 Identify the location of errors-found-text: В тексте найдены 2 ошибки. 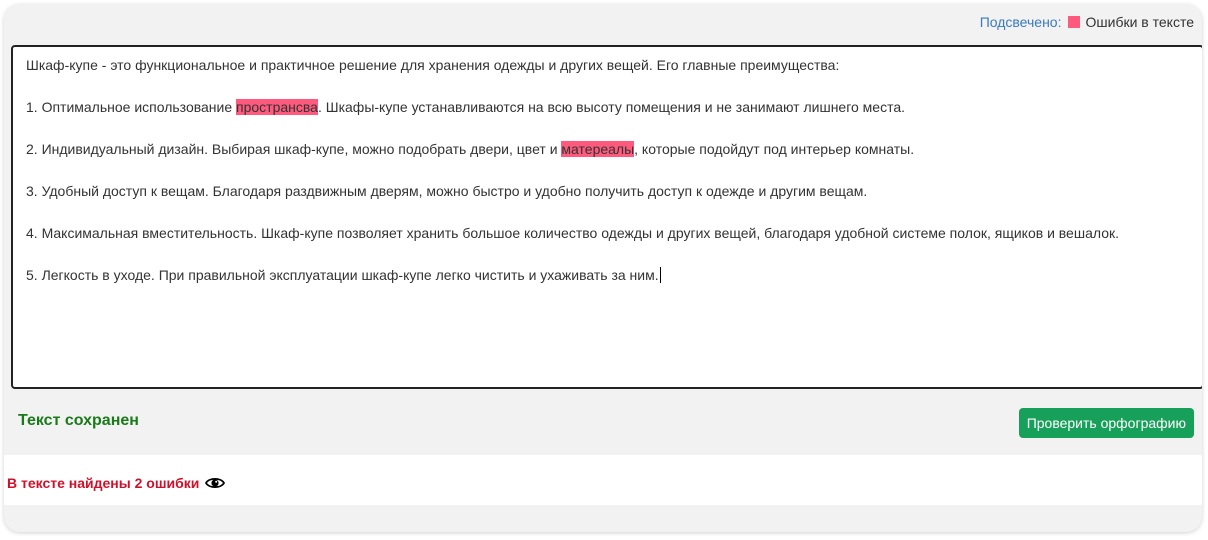
(103, 483).